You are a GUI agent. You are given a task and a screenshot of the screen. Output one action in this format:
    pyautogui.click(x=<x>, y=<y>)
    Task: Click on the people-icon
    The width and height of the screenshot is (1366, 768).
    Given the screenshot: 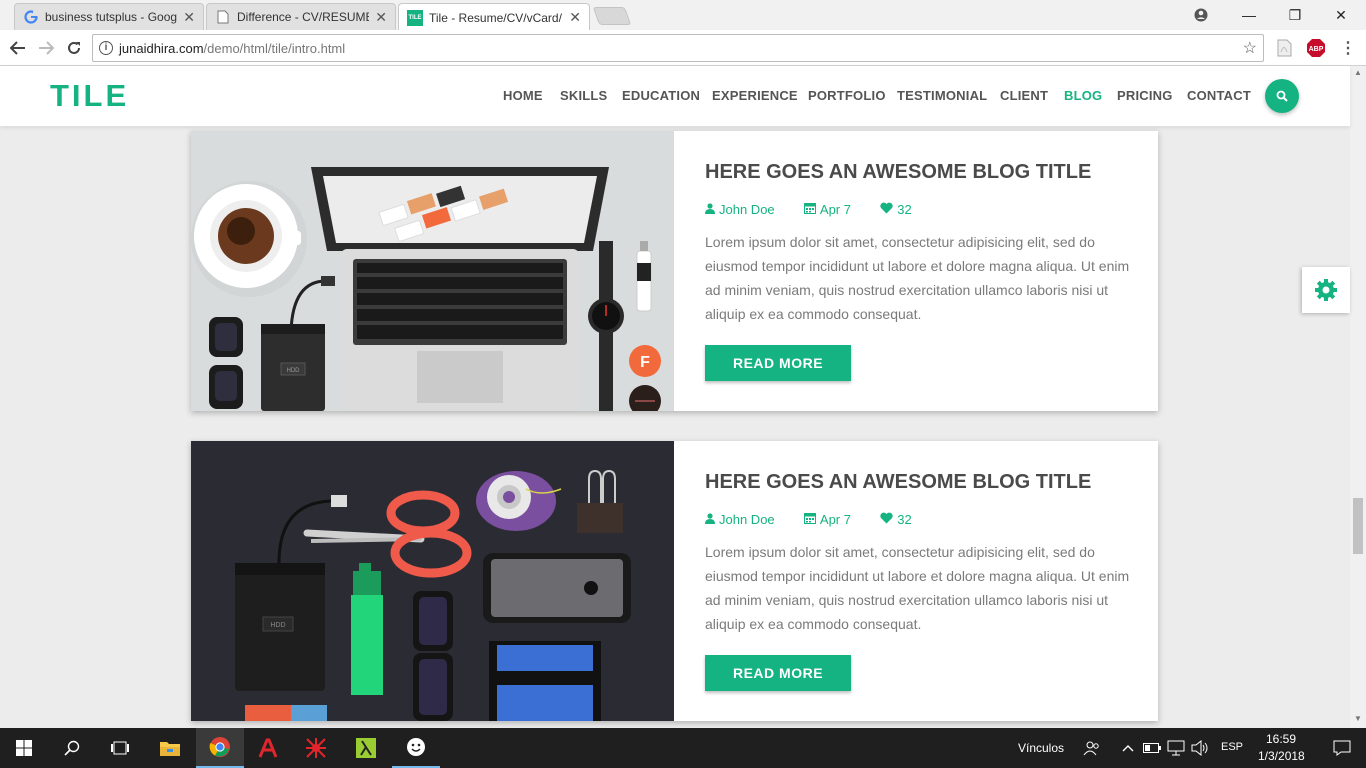 What is the action you would take?
    pyautogui.click(x=1092, y=748)
    